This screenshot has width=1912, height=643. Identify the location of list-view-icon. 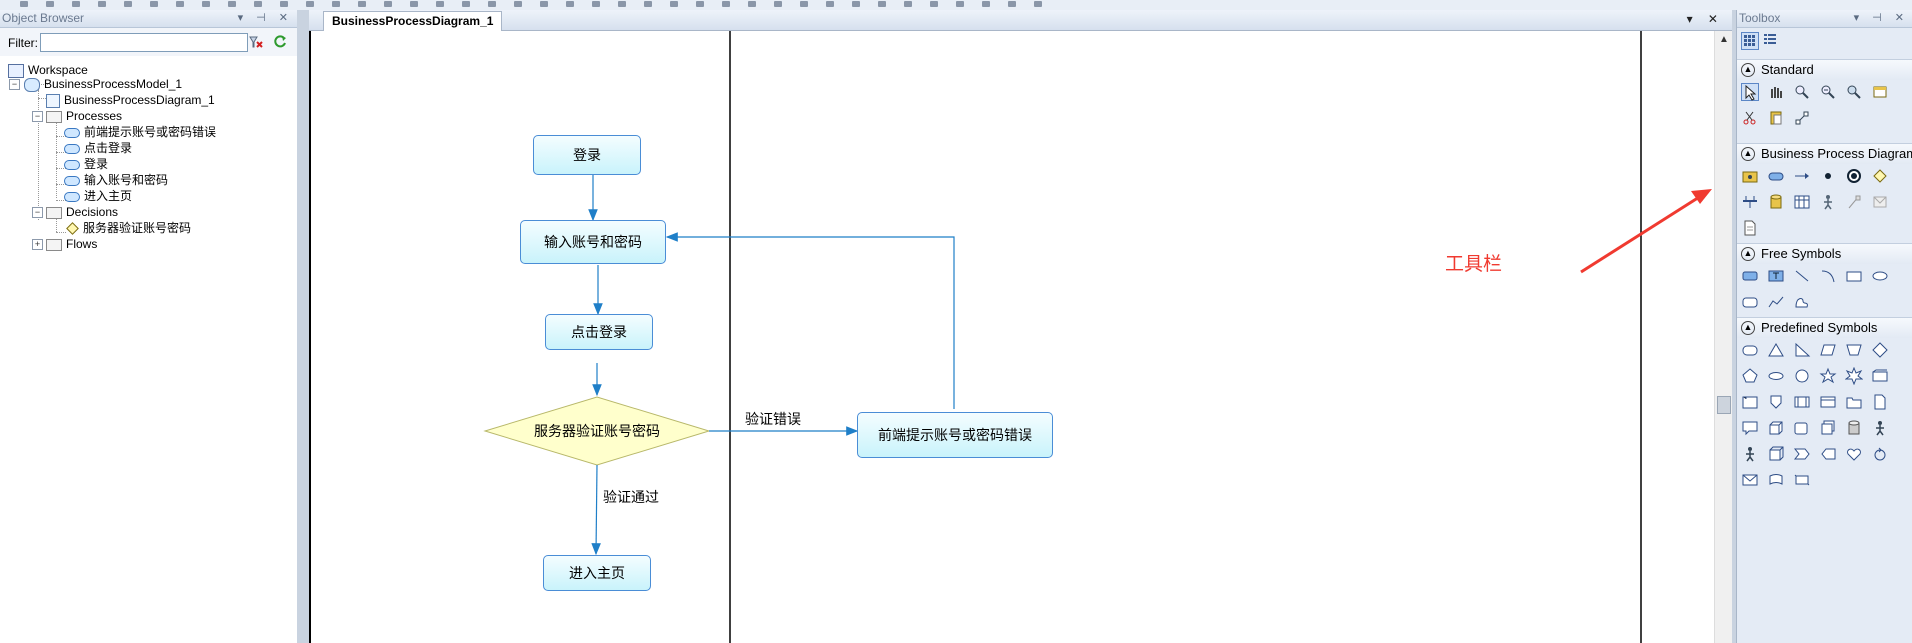
(1771, 40).